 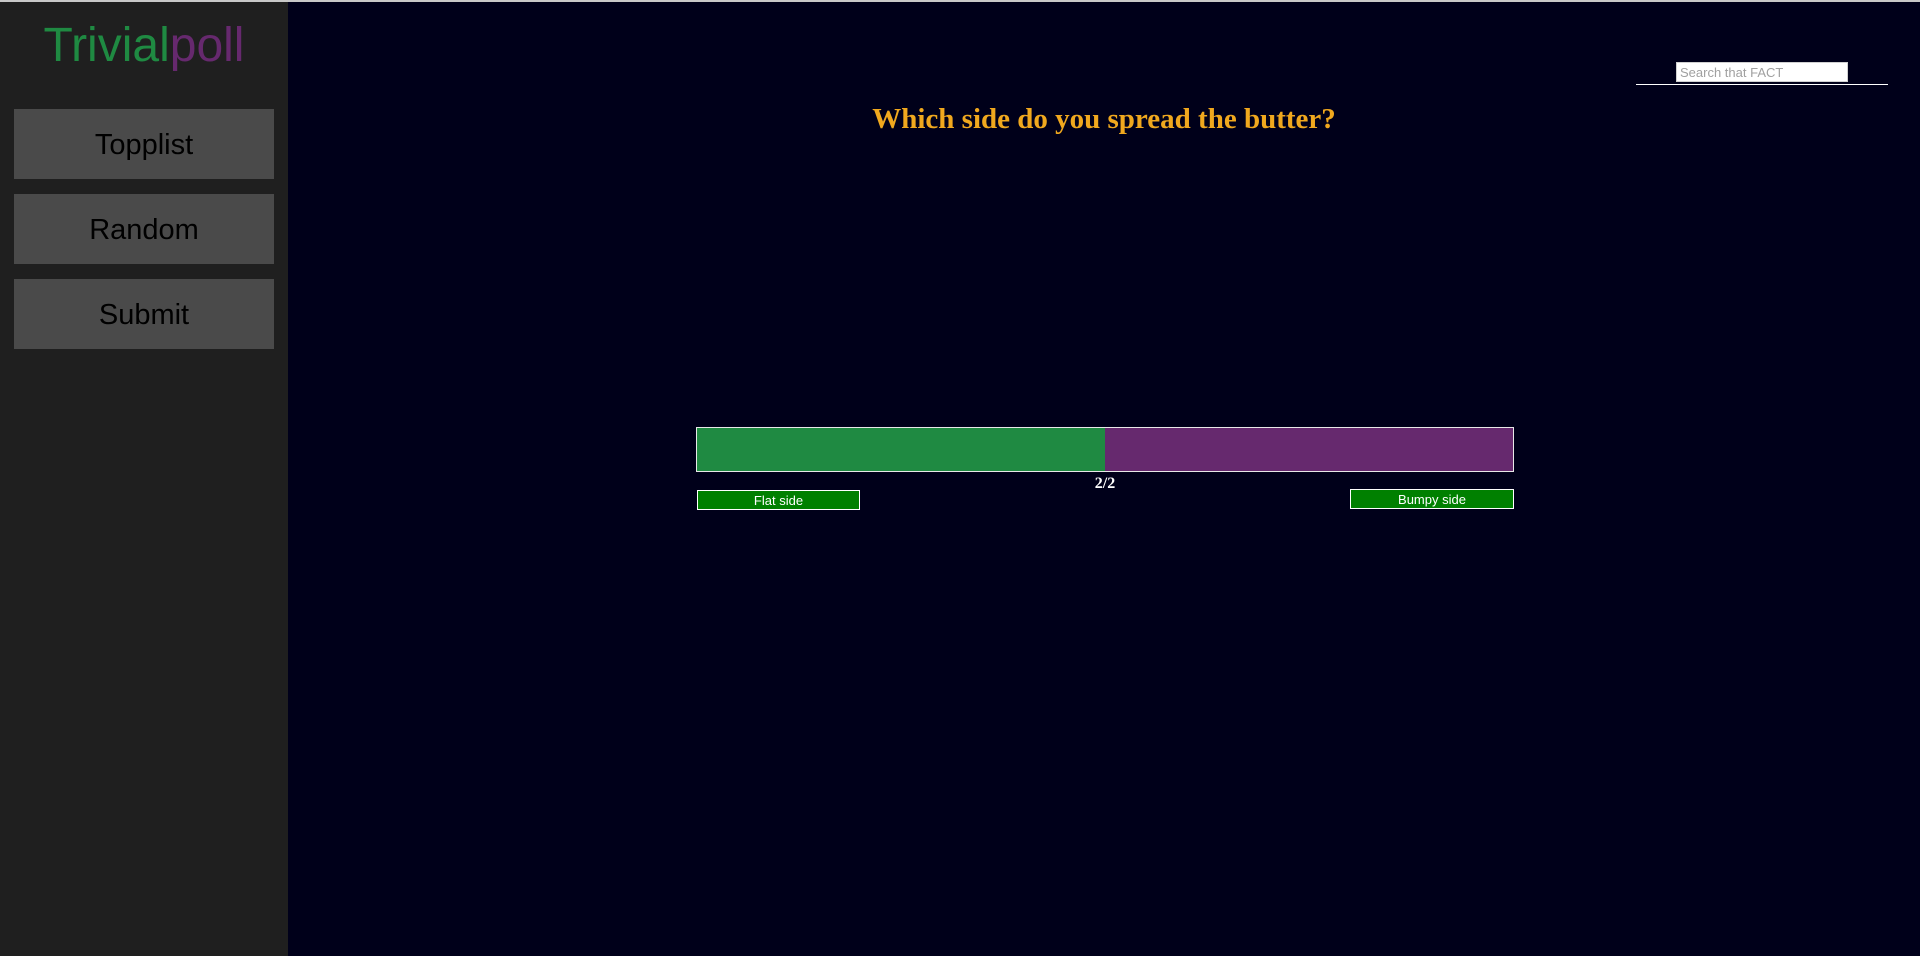 What do you see at coordinates (1309, 449) in the screenshot?
I see `result-bar-bumpy-side` at bounding box center [1309, 449].